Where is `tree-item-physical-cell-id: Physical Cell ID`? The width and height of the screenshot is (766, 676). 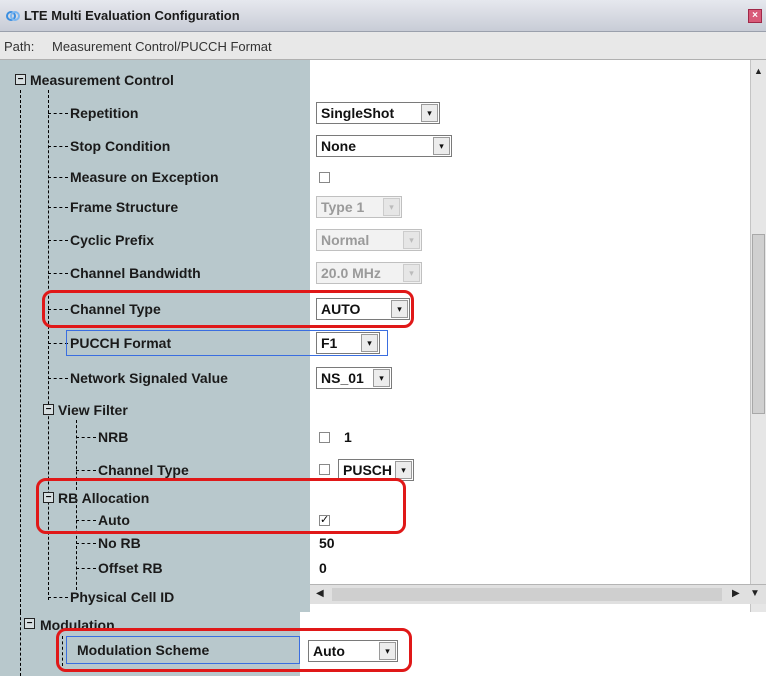 tree-item-physical-cell-id: Physical Cell ID is located at coordinates (122, 597).